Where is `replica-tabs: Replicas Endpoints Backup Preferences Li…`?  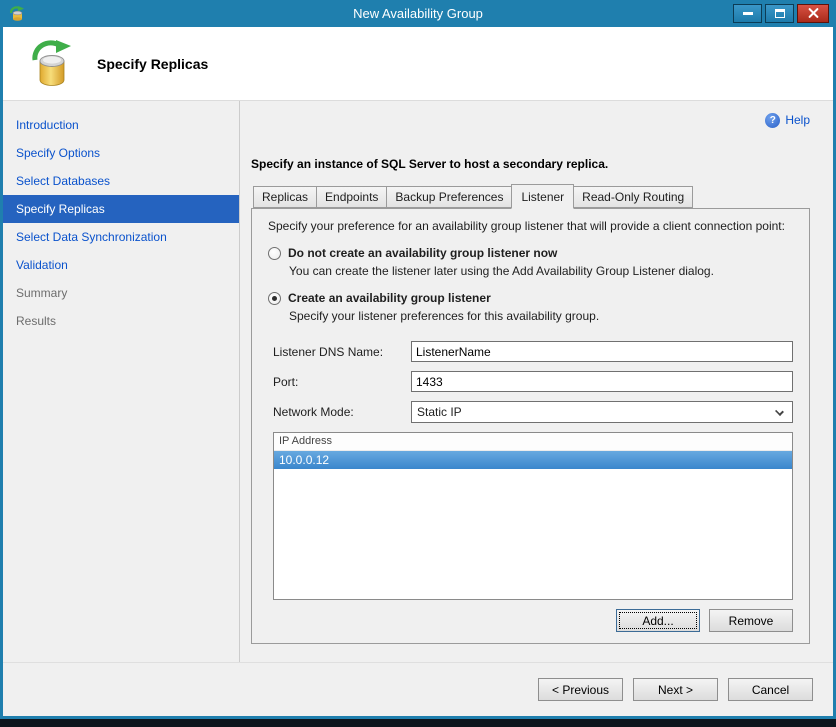
replica-tabs: Replicas Endpoints Backup Preferences Li… is located at coordinates (530, 196).